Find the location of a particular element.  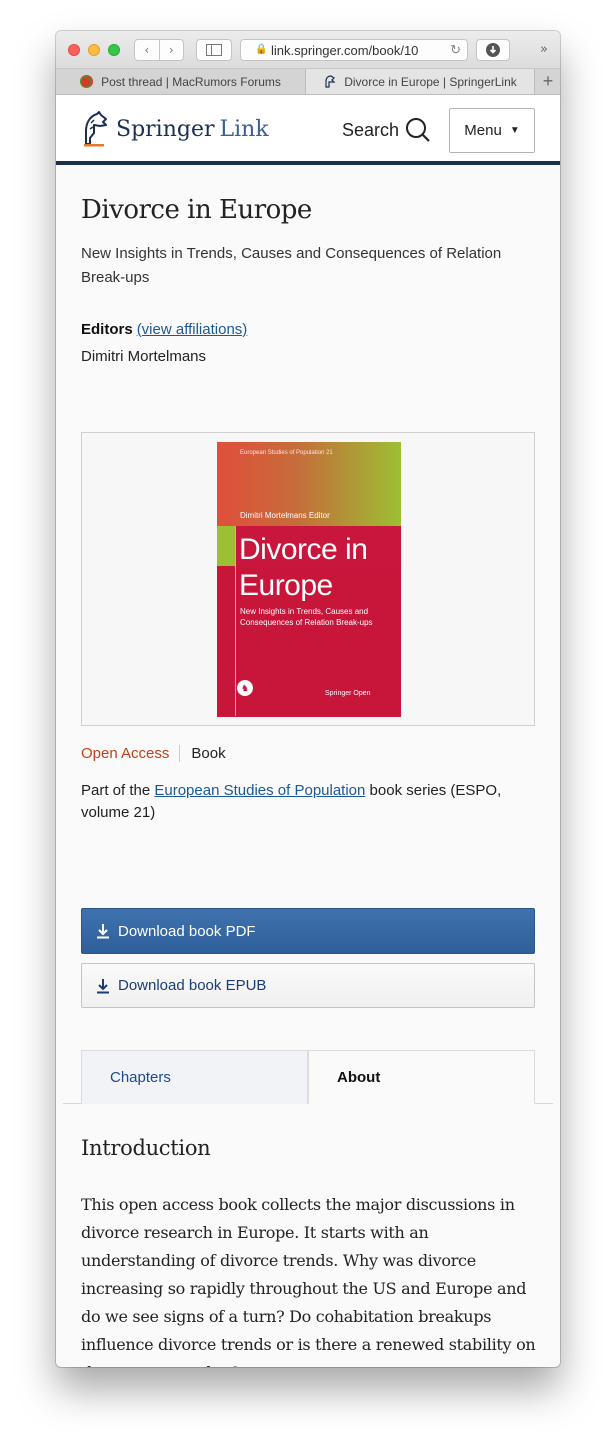

close-window-button is located at coordinates (74, 50).